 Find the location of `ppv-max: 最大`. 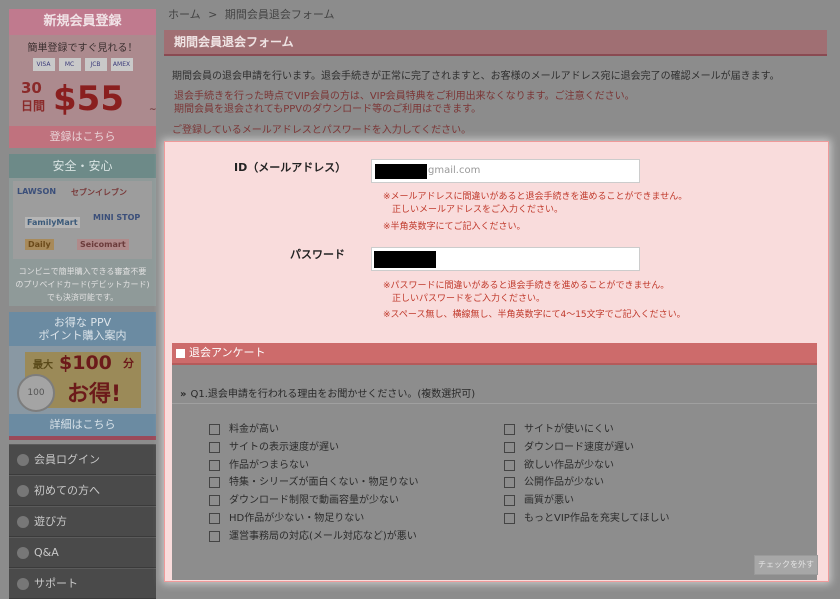

ppv-max: 最大 is located at coordinates (43, 365).